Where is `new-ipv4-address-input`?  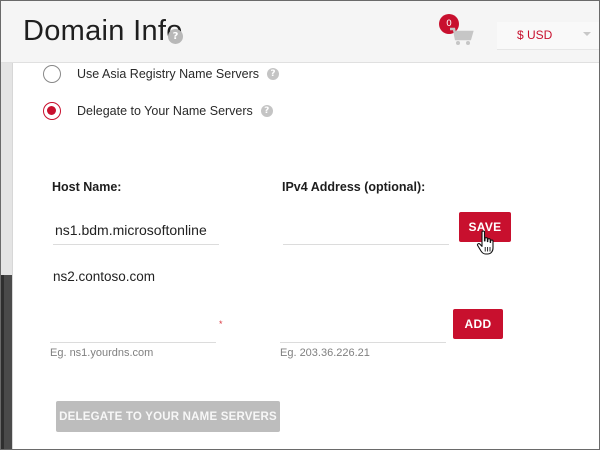
new-ipv4-address-input is located at coordinates (363, 327).